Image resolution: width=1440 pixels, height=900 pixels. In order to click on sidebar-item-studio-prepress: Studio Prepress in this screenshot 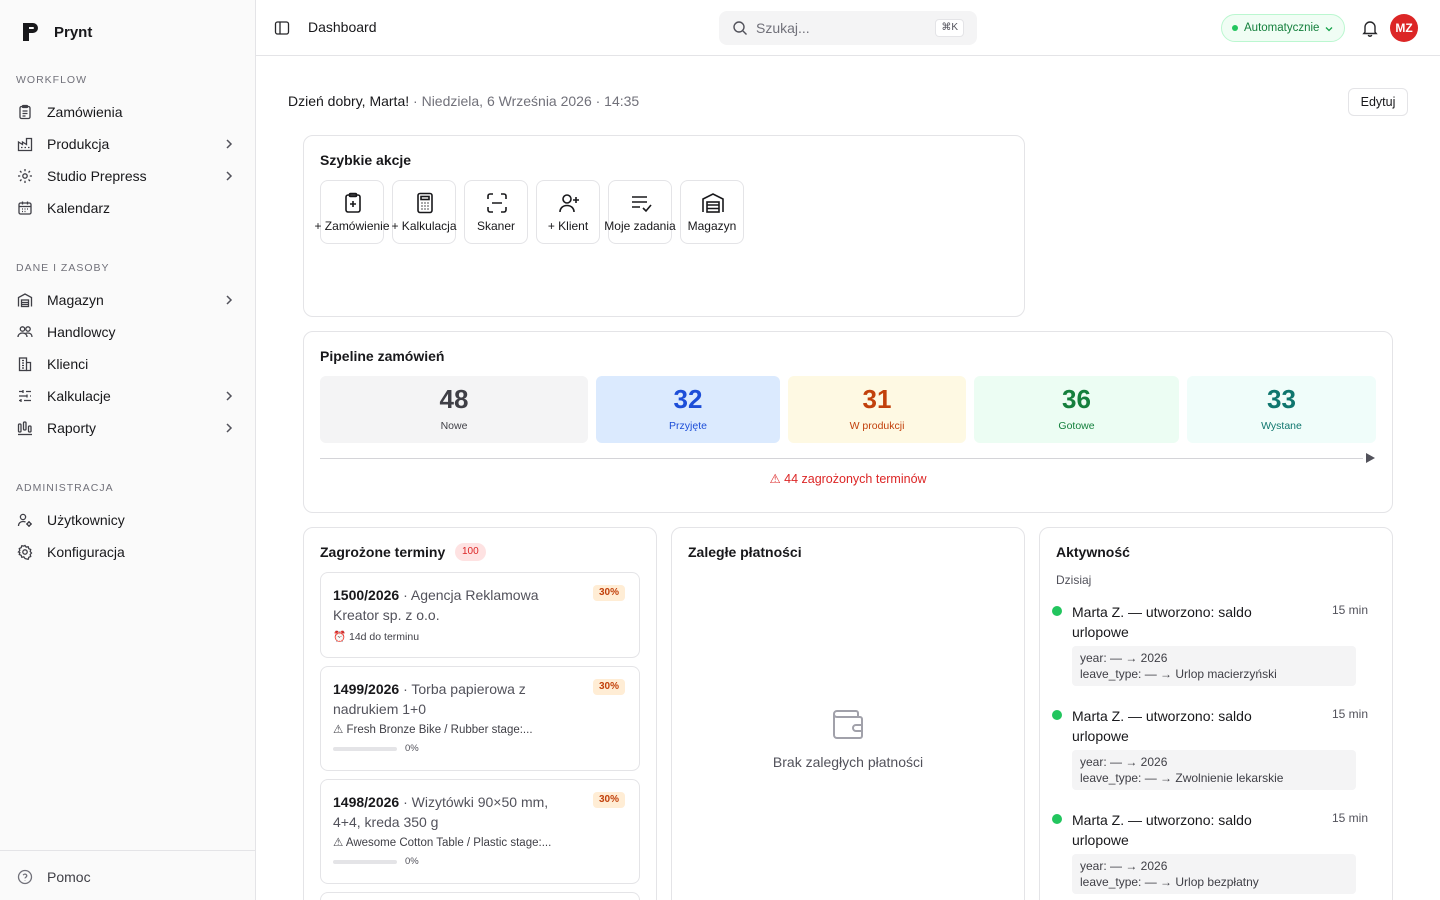, I will do `click(128, 176)`.